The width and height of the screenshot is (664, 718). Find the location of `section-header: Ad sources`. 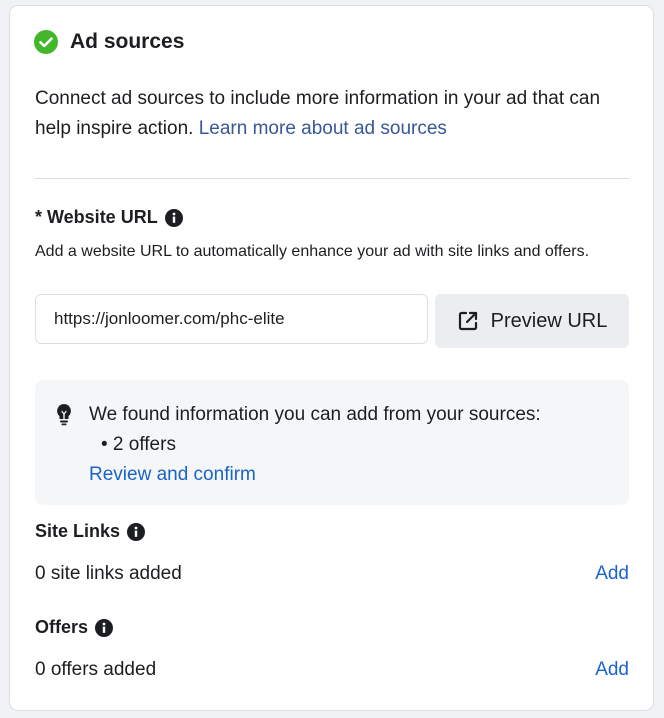

section-header: Ad sources is located at coordinates (109, 42).